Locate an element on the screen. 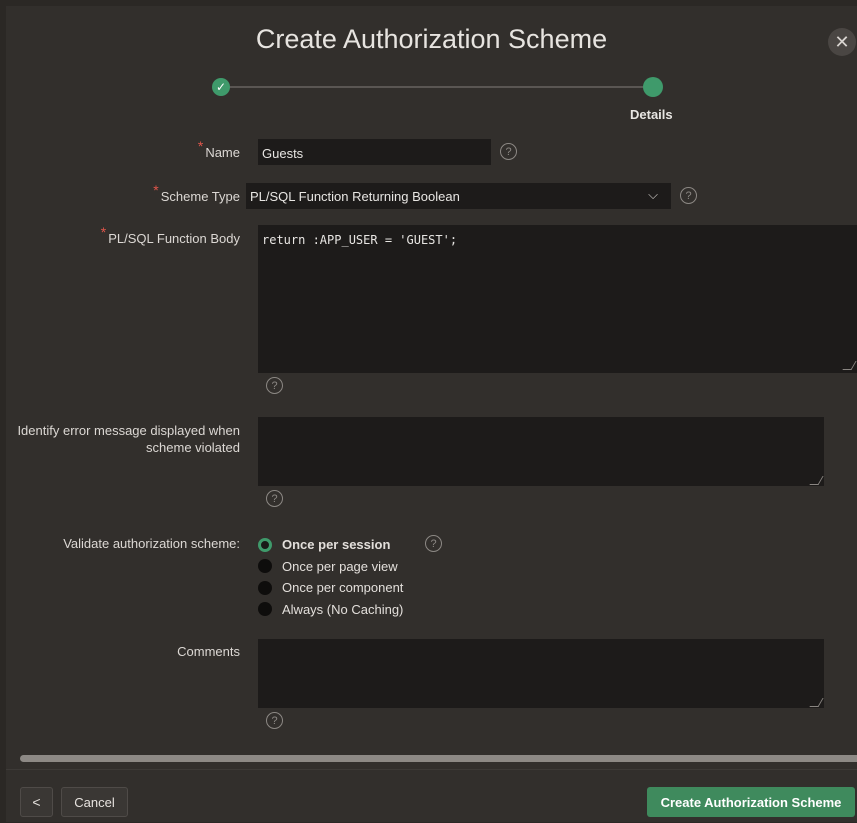  create-authorization-scheme-button: Create Authorization Scheme is located at coordinates (751, 802).